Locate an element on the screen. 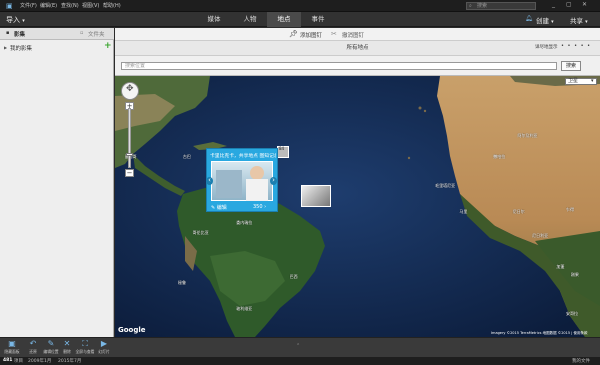 Image resolution: width=600 pixels, height=365 pixels. panel-toggle-handle: ⌃ is located at coordinates (298, 346).